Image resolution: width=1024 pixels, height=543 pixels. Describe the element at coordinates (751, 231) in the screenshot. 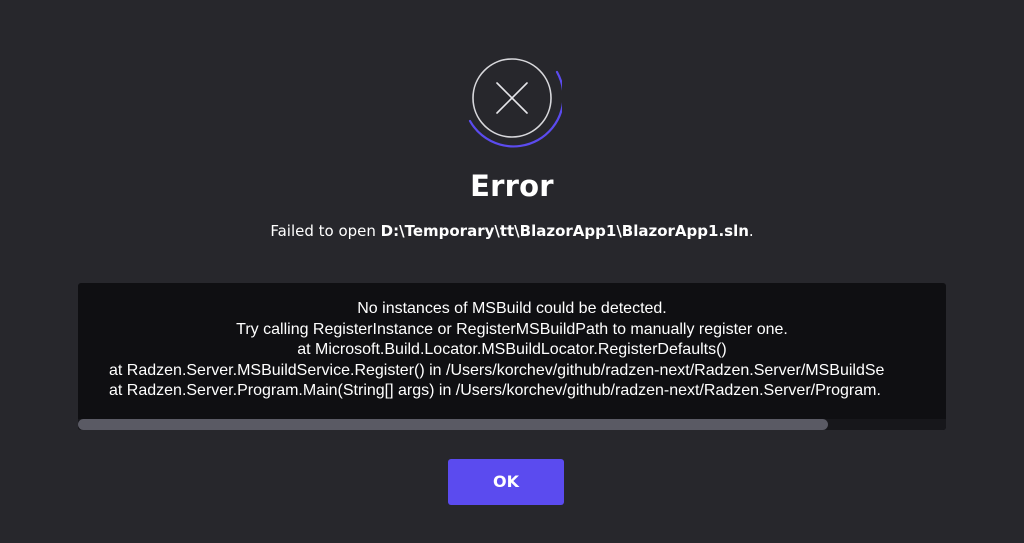

I see `message-suffix: .` at that location.